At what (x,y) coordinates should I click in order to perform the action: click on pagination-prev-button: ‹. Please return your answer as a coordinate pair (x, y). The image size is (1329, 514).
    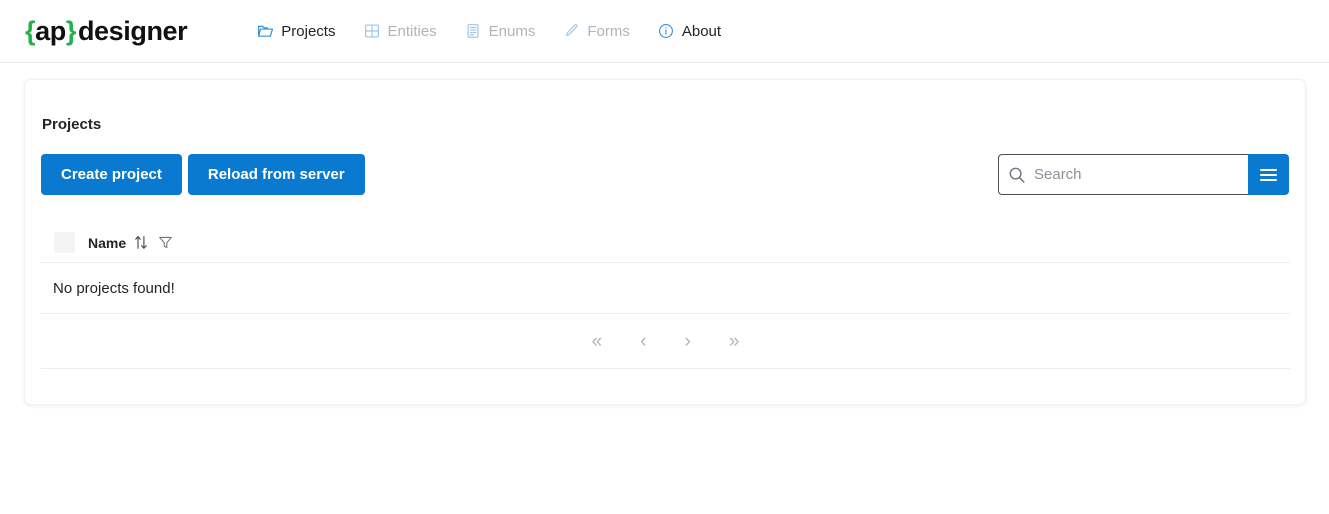
    Looking at the image, I should click on (643, 341).